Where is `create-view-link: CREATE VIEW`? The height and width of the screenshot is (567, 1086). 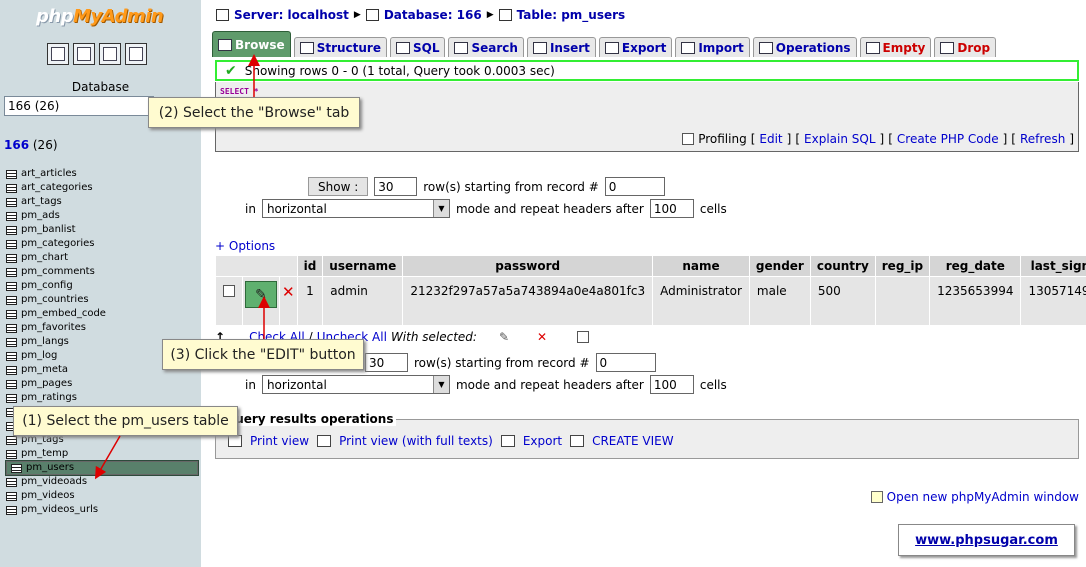 create-view-link: CREATE VIEW is located at coordinates (633, 441).